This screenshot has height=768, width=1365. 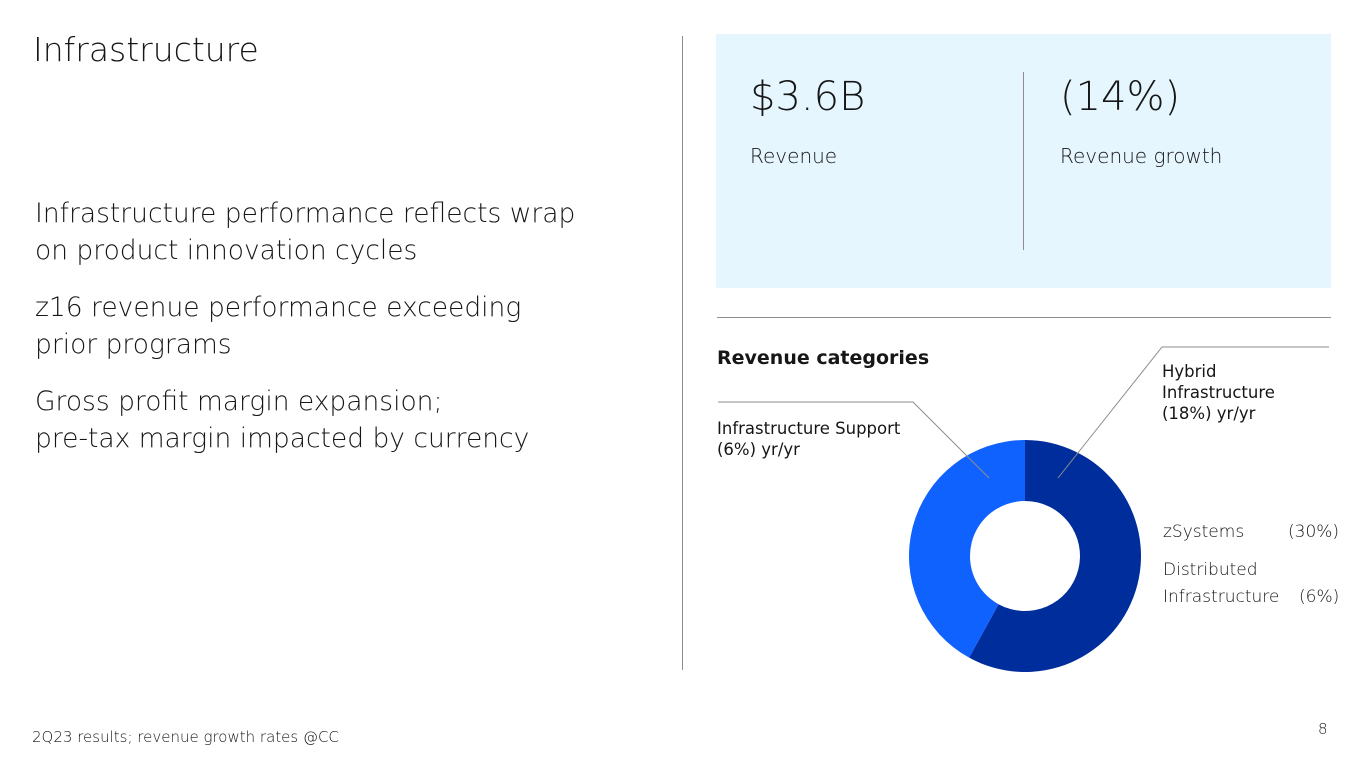 I want to click on legend-line: Distributed, so click(x=1210, y=570).